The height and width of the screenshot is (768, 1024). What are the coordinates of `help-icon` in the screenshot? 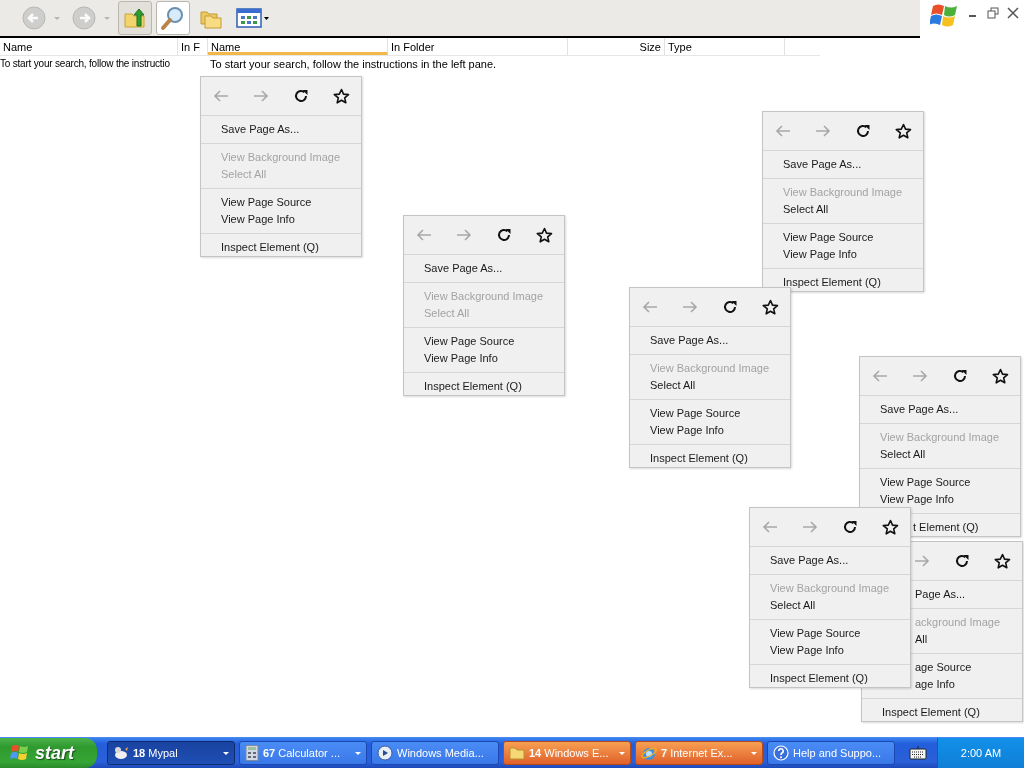 It's located at (781, 753).